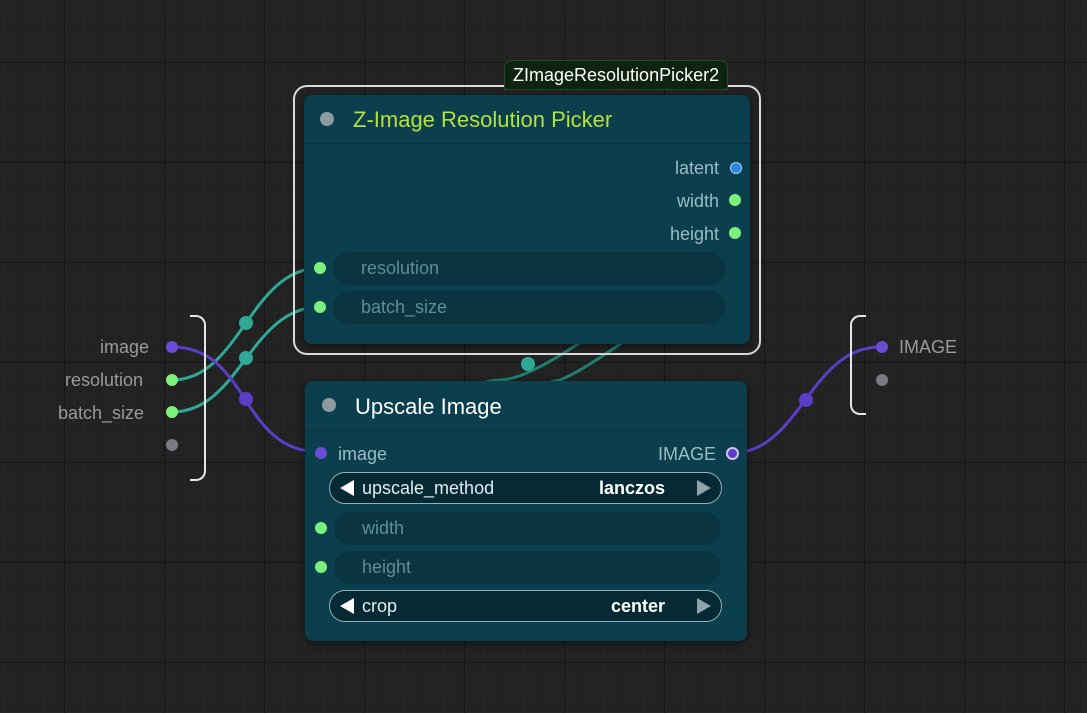 The height and width of the screenshot is (713, 1087). What do you see at coordinates (686, 454) in the screenshot?
I see `output-image-label: IMAGE` at bounding box center [686, 454].